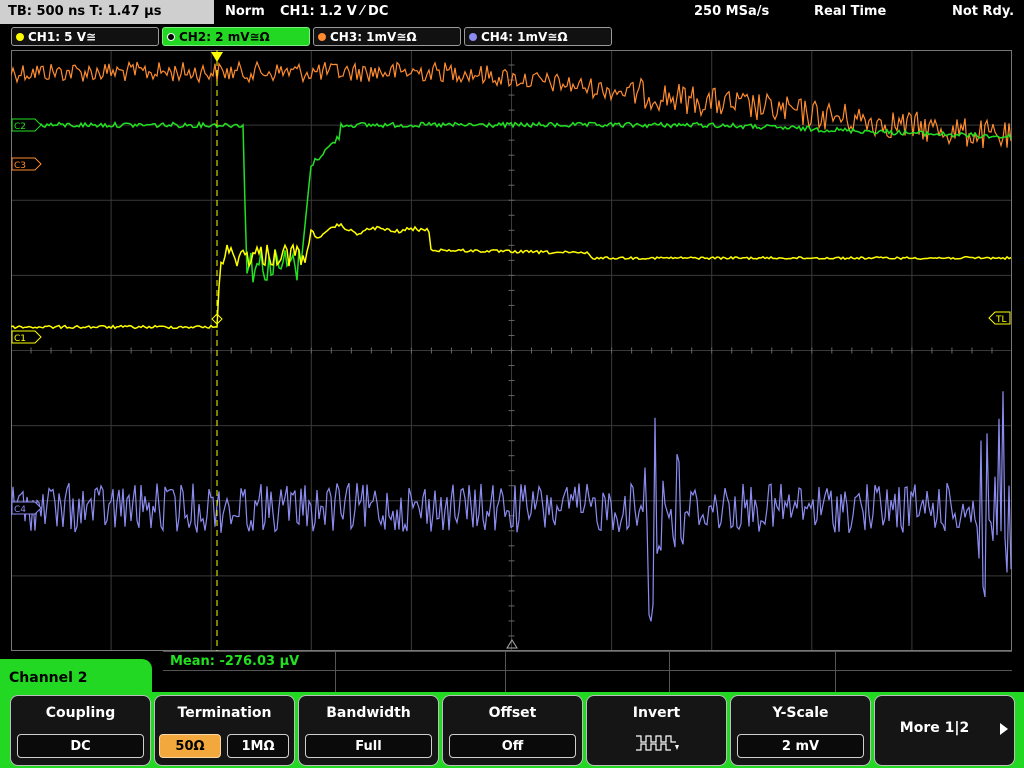  Describe the element at coordinates (80, 730) in the screenshot. I see `coupling-softkey: Coupling DC` at that location.